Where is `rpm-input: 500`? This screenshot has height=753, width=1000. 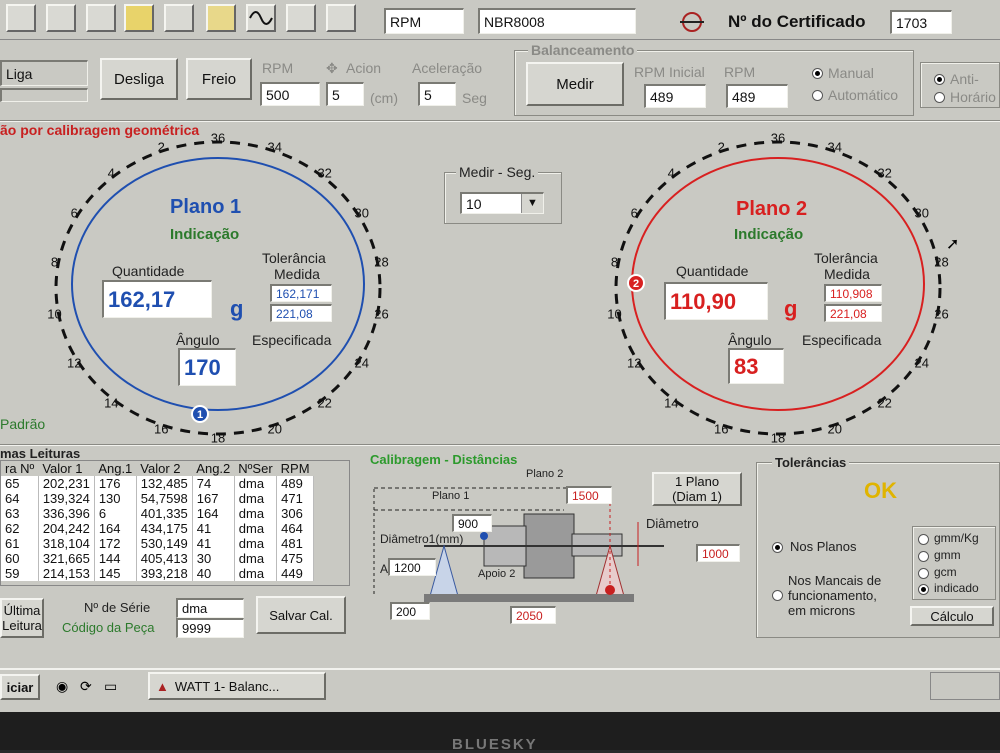
rpm-input: 500 is located at coordinates (290, 94).